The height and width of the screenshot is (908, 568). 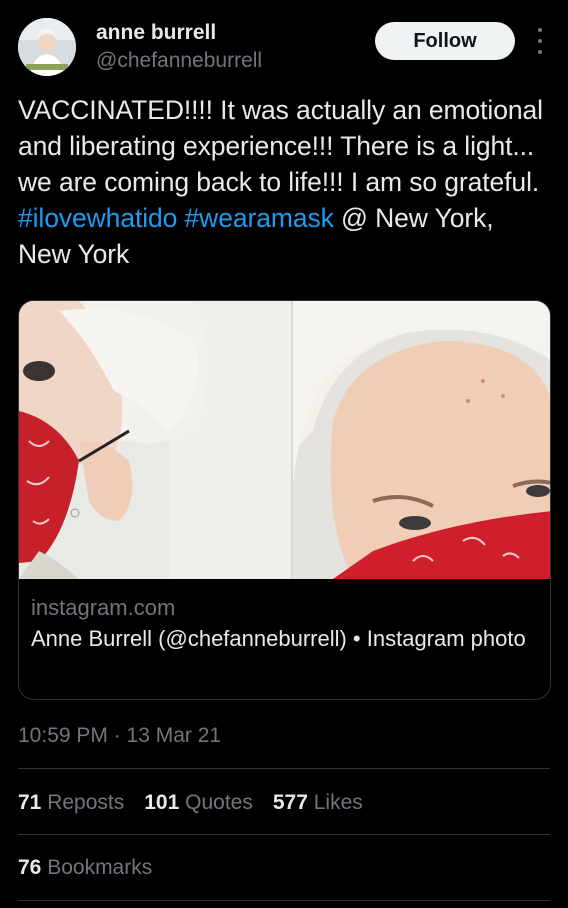 I want to click on author-display-name: anne burrell, so click(x=179, y=33).